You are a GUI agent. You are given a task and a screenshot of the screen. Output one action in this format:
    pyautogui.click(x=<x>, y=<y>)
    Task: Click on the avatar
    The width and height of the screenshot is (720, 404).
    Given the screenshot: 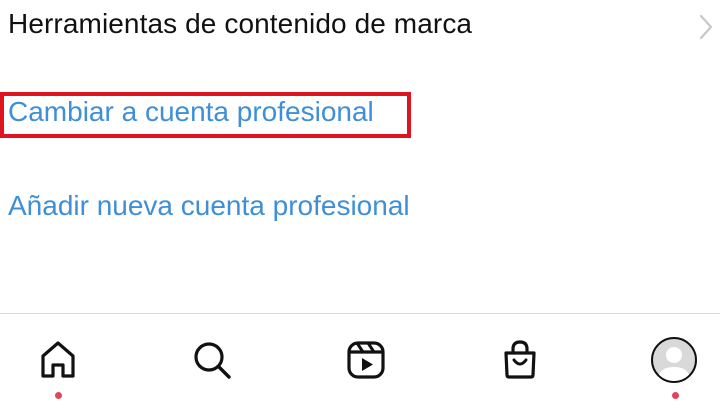 What is the action you would take?
    pyautogui.click(x=674, y=360)
    